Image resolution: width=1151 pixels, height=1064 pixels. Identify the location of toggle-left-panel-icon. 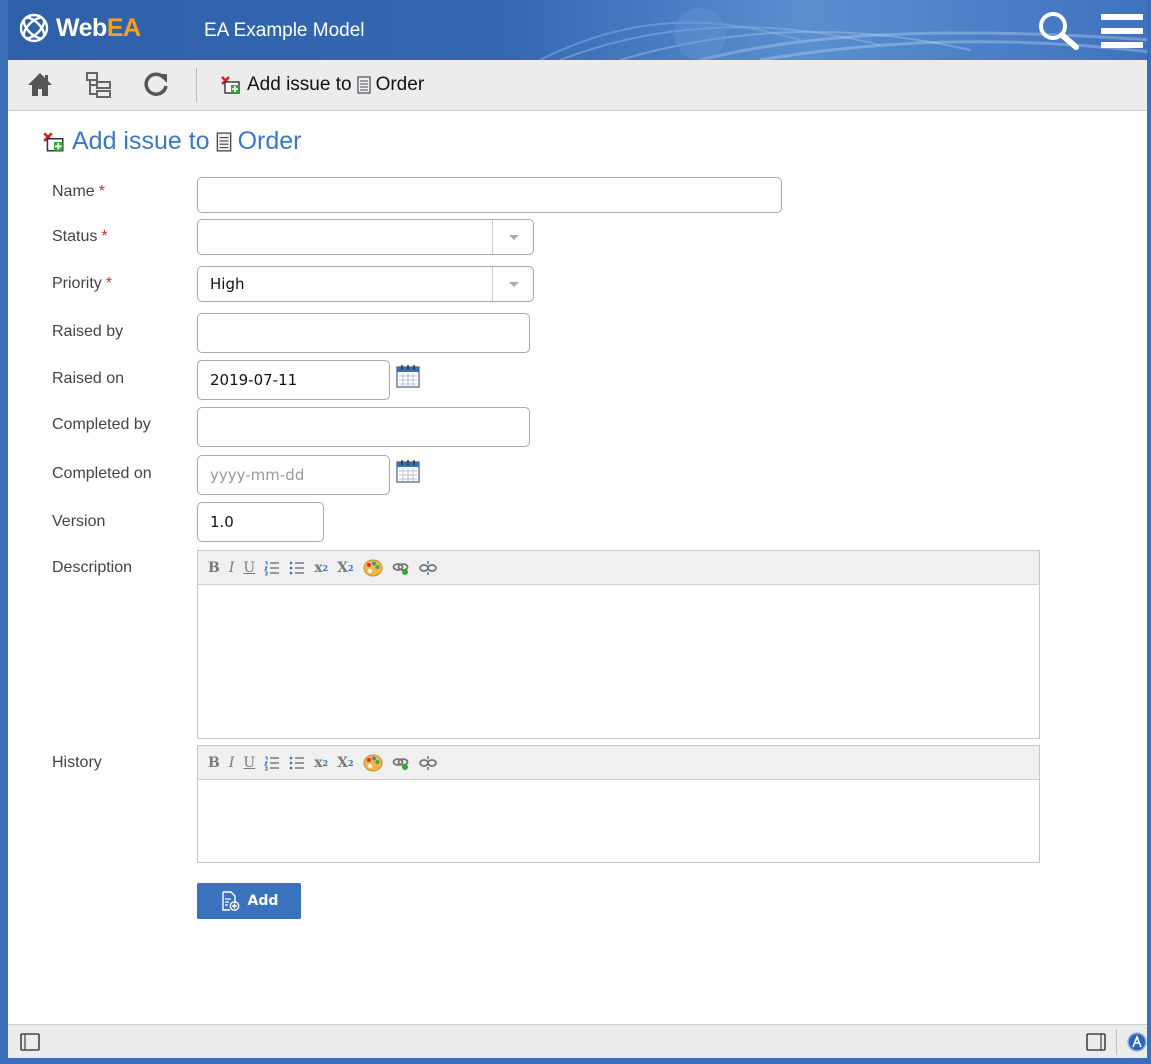
(30, 1044).